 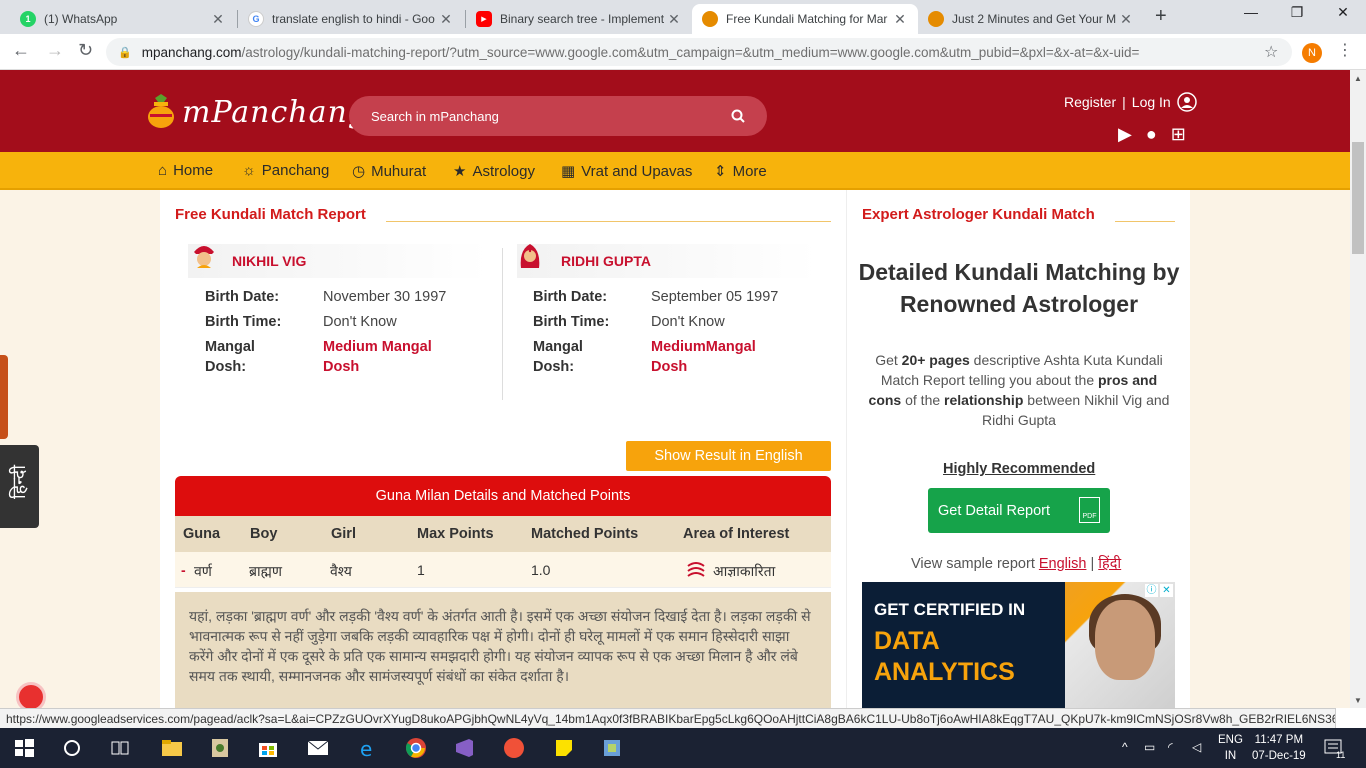 I want to click on logo-text: mPanchang, so click(x=275, y=112).